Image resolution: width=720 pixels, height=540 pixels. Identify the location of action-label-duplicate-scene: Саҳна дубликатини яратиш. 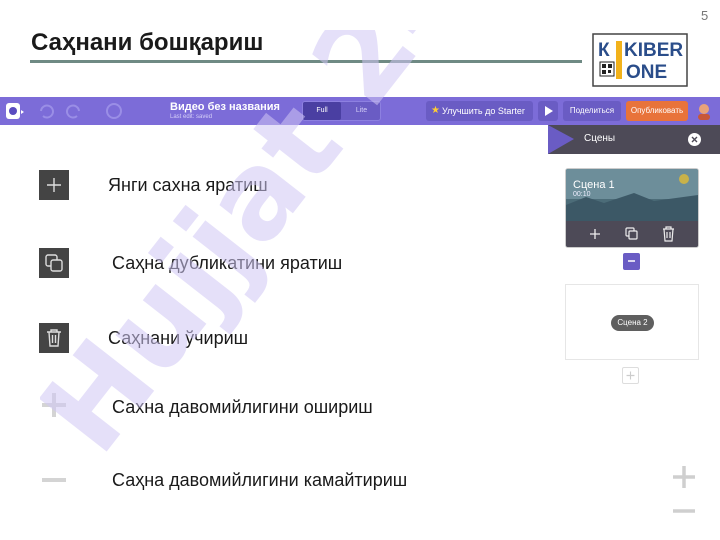
(227, 263).